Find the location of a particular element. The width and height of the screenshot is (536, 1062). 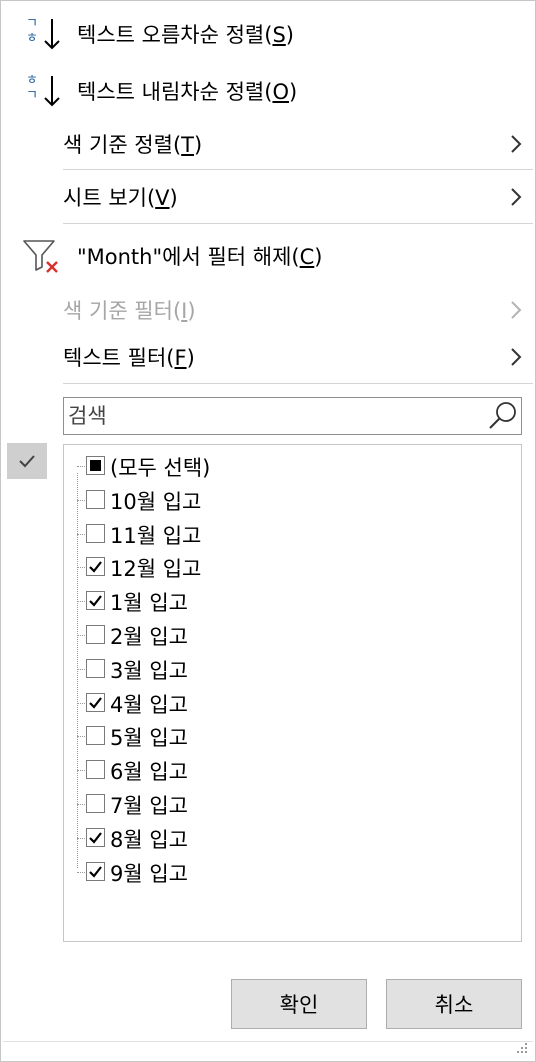

resize-grip-icon is located at coordinates (522, 1048).